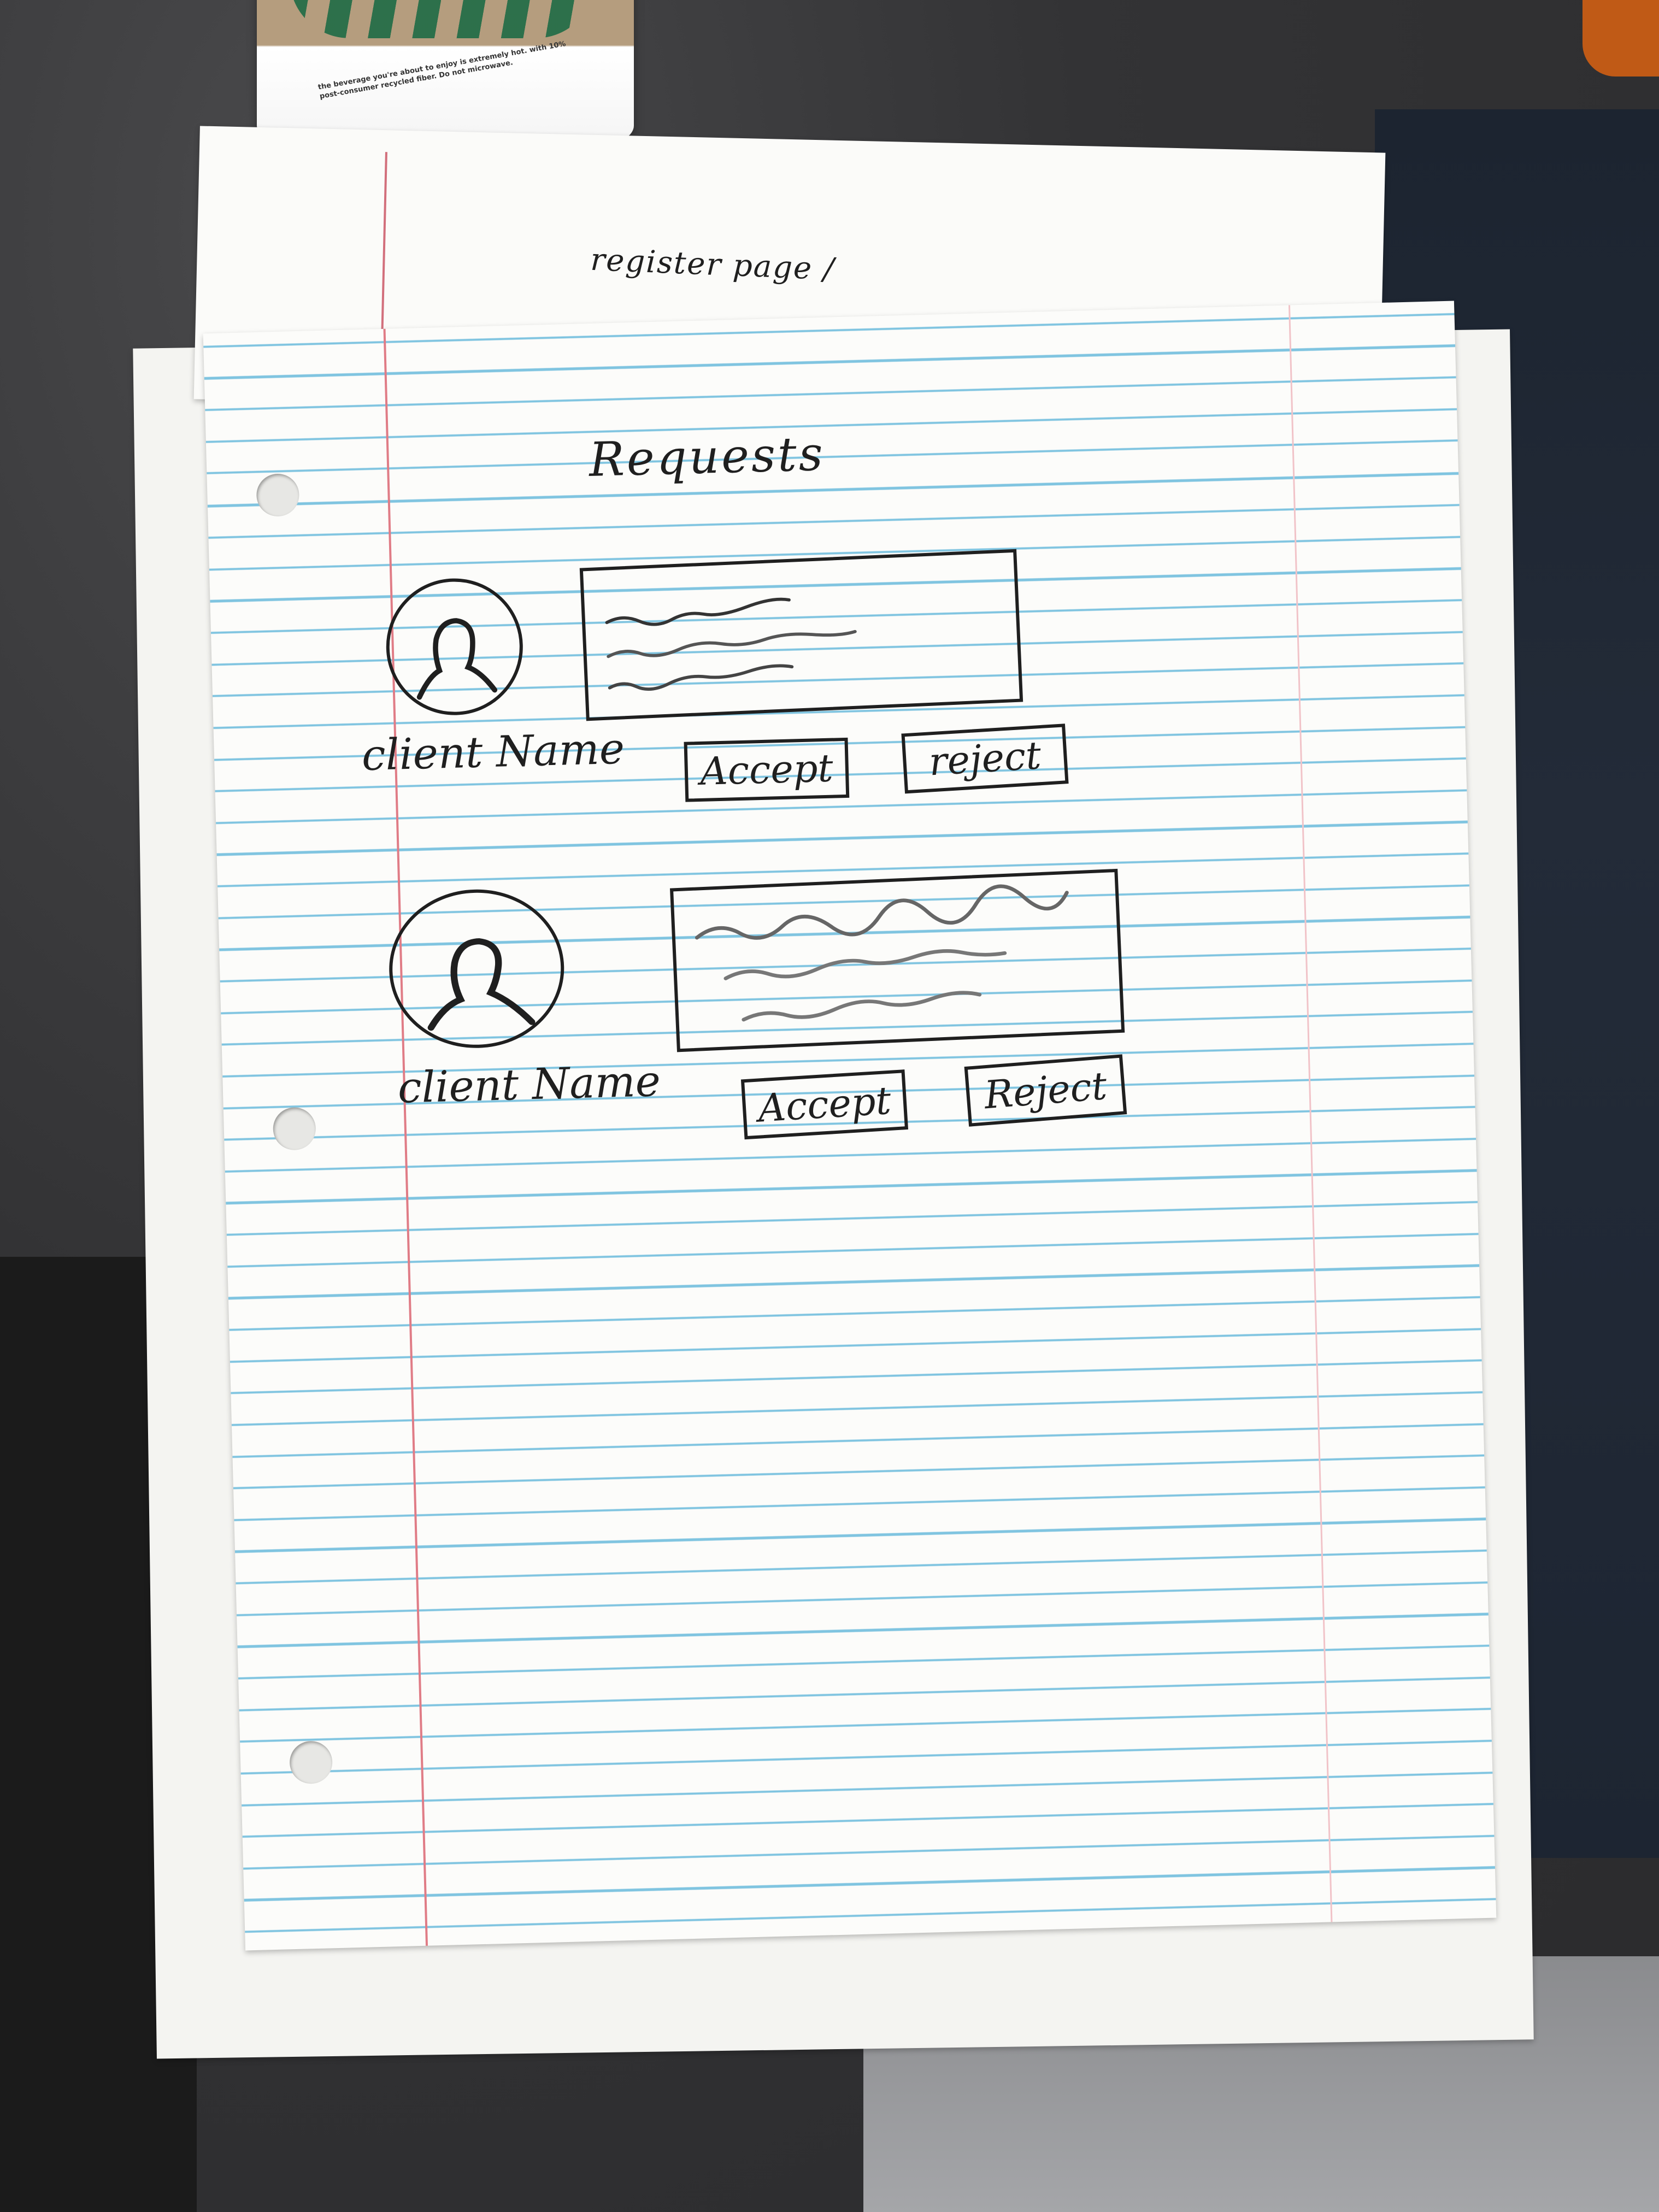 This screenshot has height=2212, width=1659. I want to click on reject-button: Reject, so click(1045, 1090).